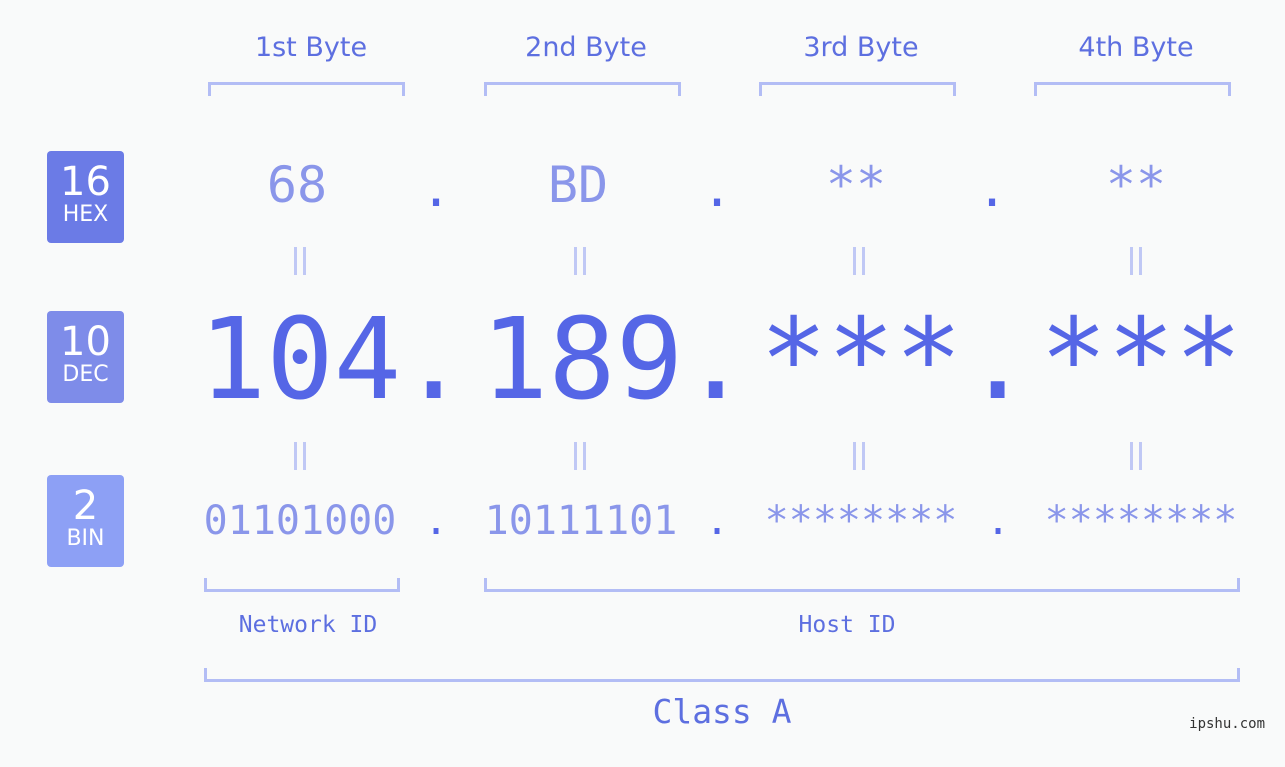 This screenshot has width=1285, height=767. I want to click on hex-badge-label: HEX, so click(85, 214).